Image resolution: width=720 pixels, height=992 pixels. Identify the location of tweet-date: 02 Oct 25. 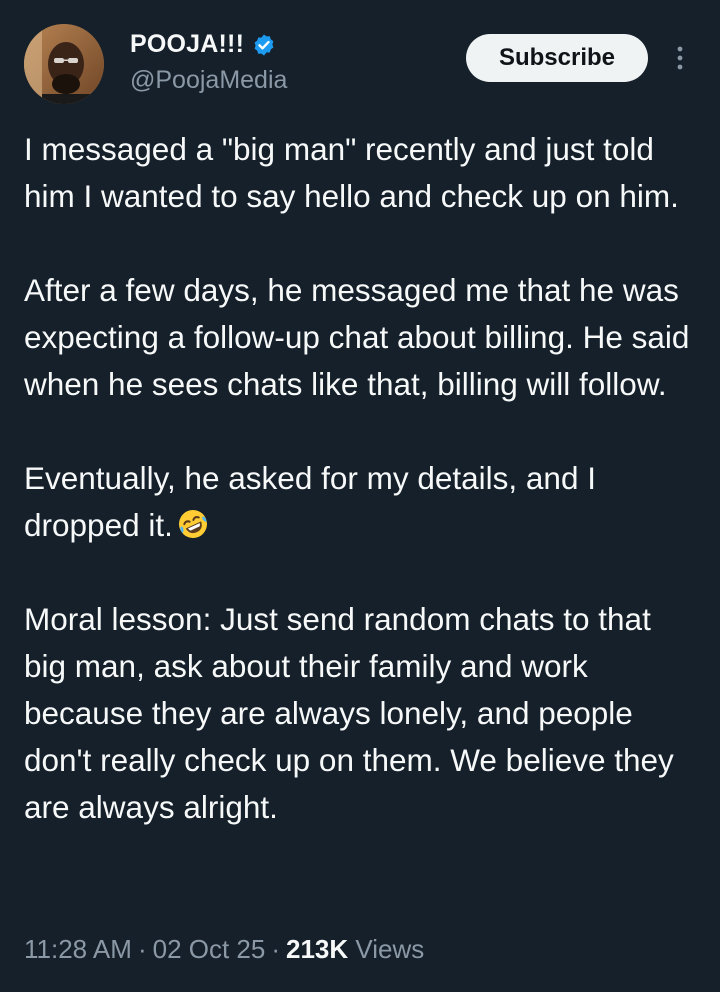
(209, 949).